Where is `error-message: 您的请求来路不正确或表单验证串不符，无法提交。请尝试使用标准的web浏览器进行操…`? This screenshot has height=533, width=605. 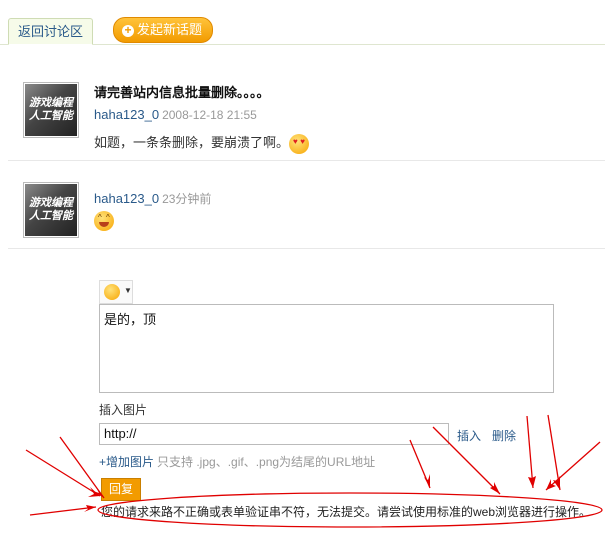
error-message: 您的请求来路不正确或表单验证串不符，无法提交。请尝试使用标准的web浏览器进行操… is located at coordinates (346, 512).